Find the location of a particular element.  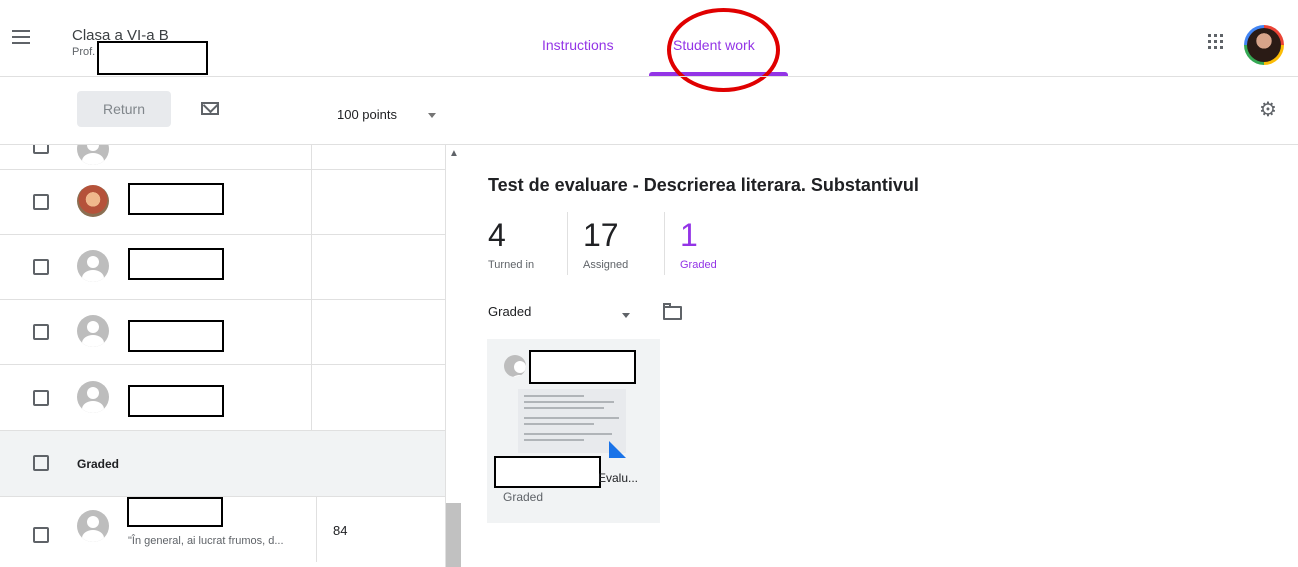

status-filter: Graded is located at coordinates (509, 311).